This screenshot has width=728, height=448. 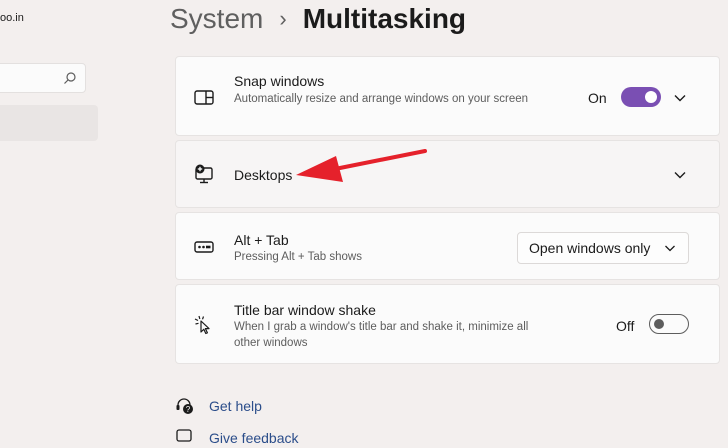 I want to click on snap-windows-state-label: On, so click(x=597, y=98).